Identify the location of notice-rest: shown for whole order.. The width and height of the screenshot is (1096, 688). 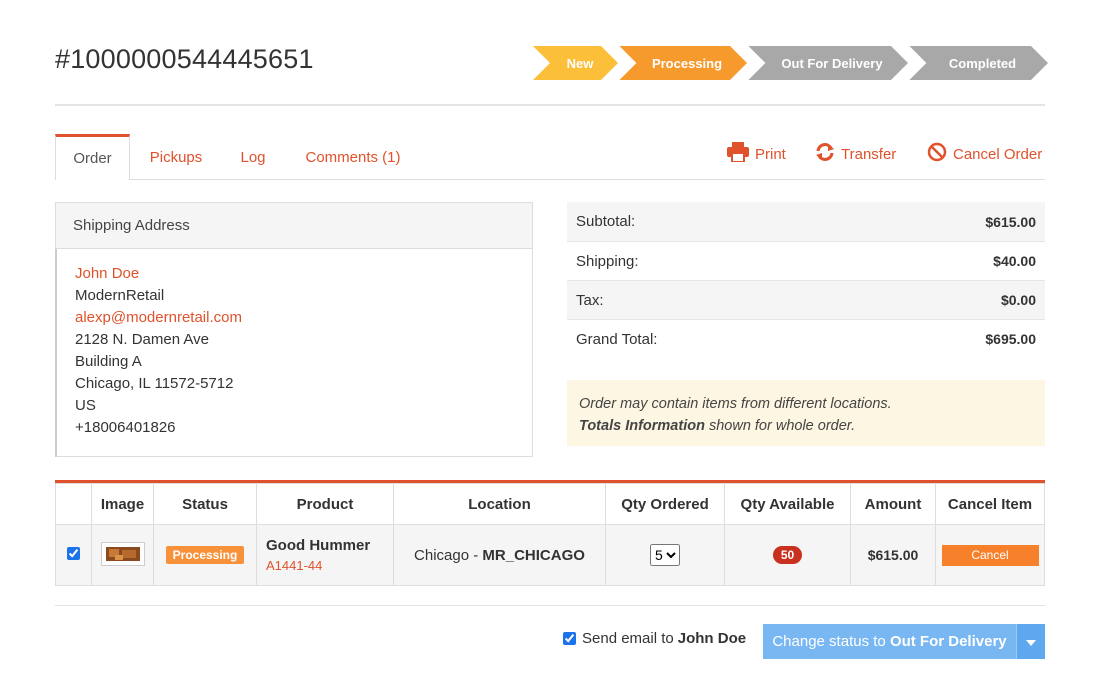
(780, 426).